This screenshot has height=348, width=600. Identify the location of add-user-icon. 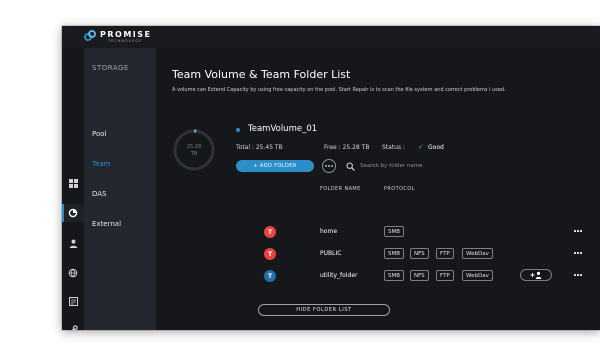
(536, 275).